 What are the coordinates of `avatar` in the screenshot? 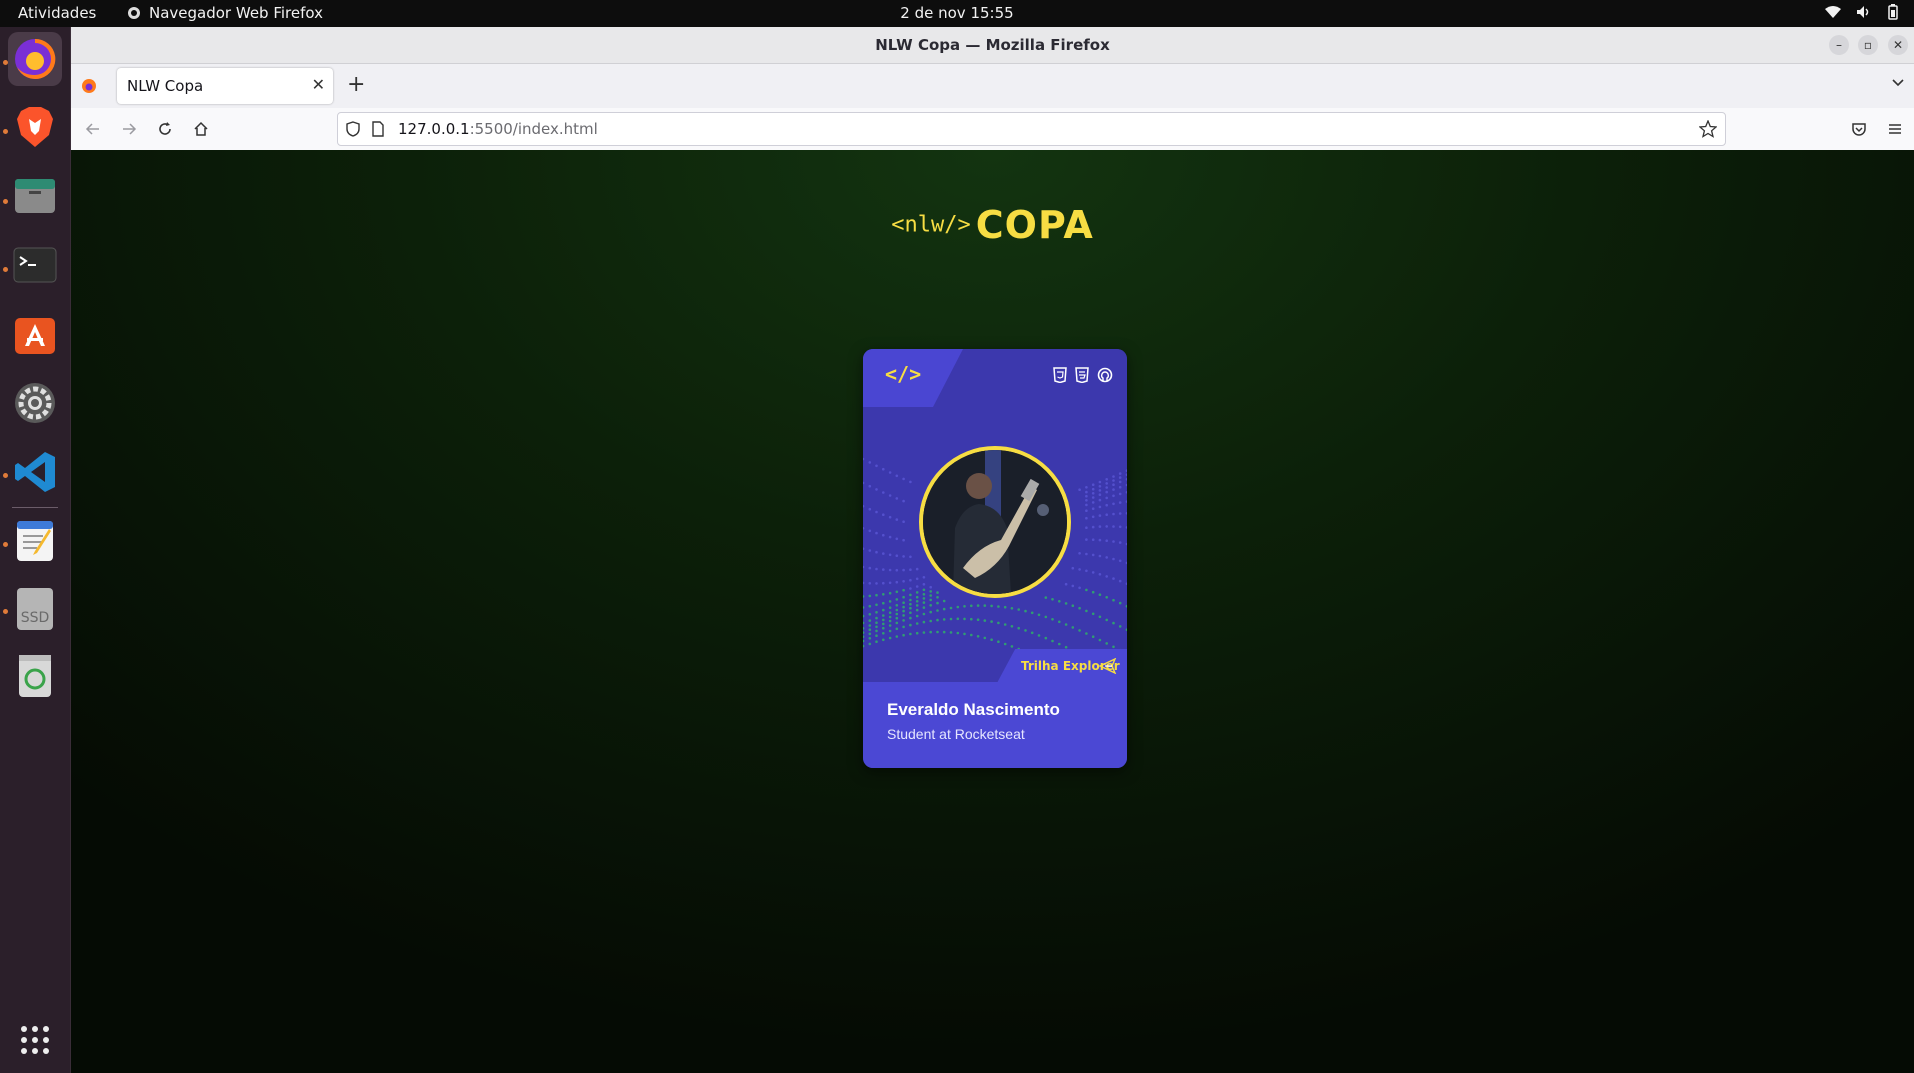 It's located at (995, 522).